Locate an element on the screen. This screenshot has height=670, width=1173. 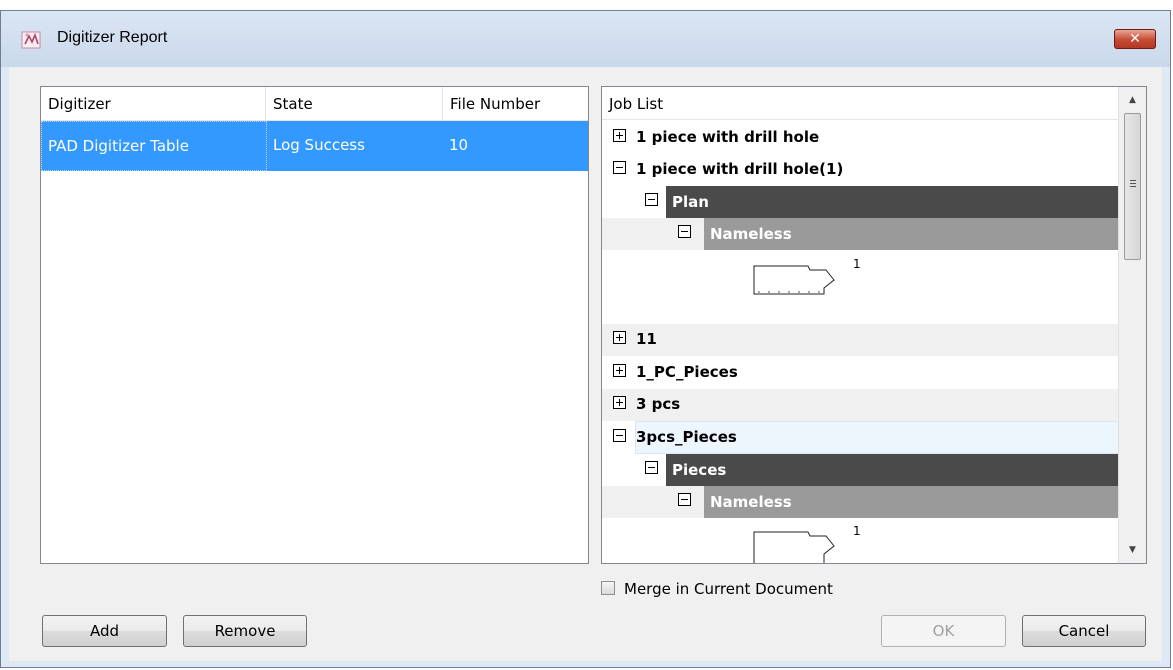
tree-item: 1 piece with drill hole is located at coordinates (716, 137).